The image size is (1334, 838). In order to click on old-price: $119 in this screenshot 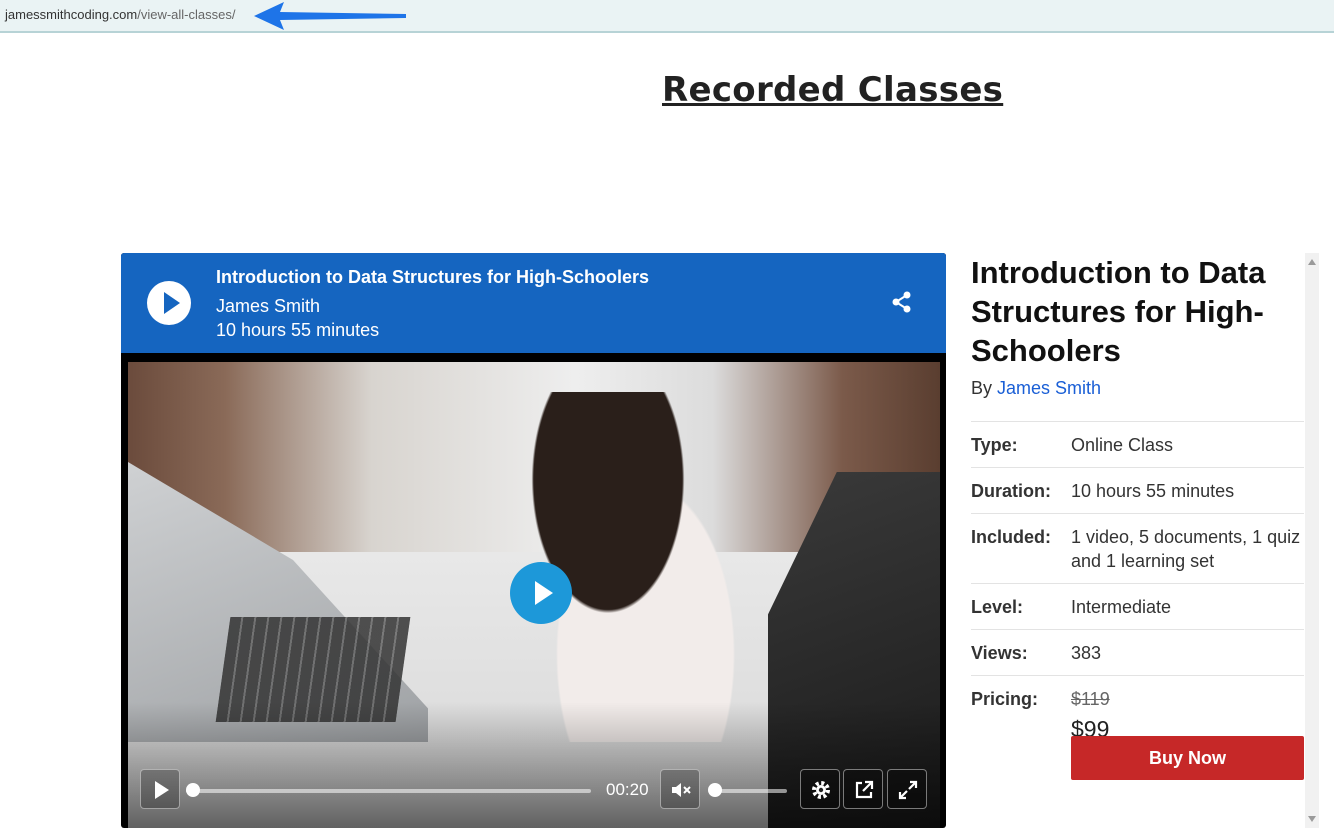, I will do `click(1090, 699)`.